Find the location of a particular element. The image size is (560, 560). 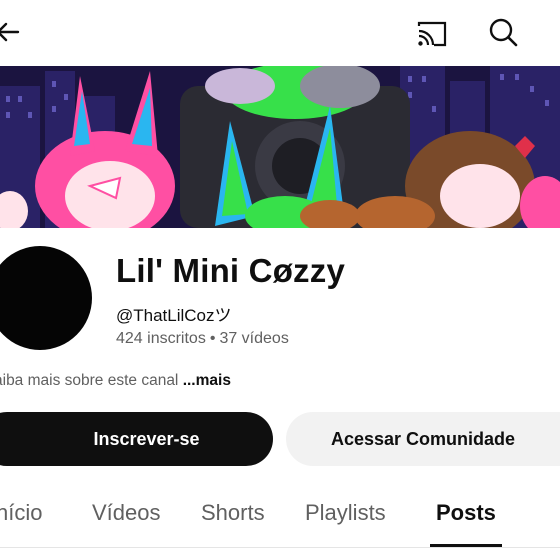

channel-stats: 424 inscritos • 37 vídeos is located at coordinates (202, 339).